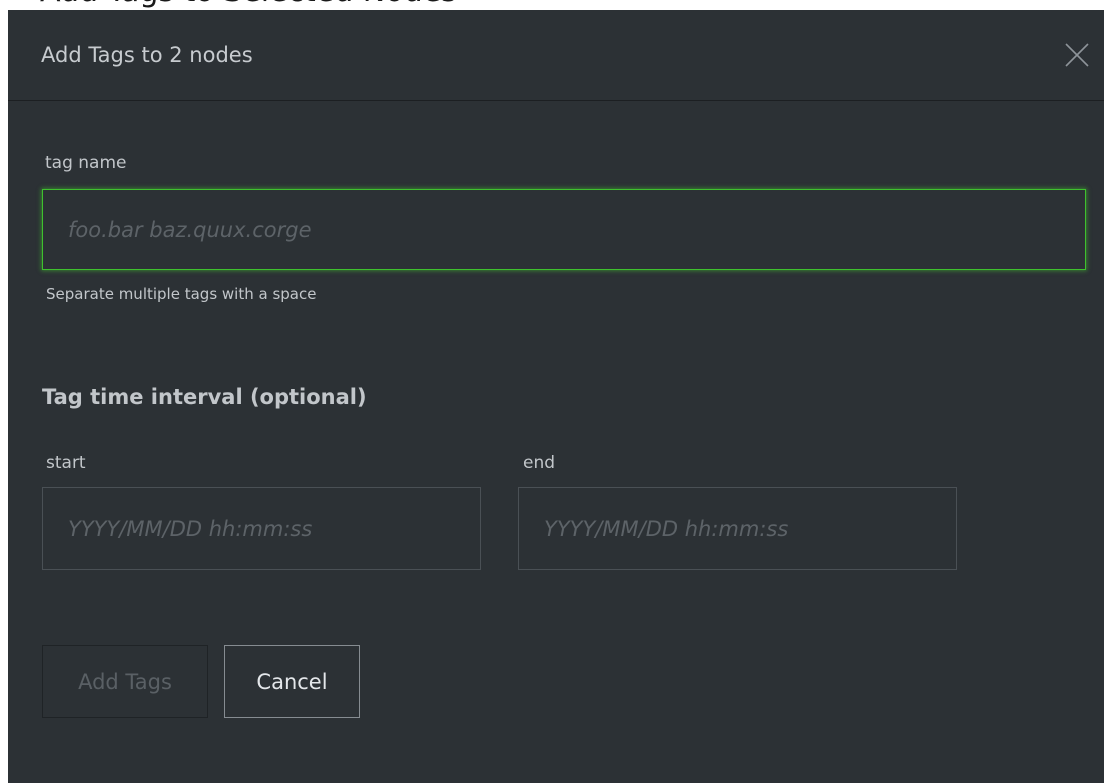 Image resolution: width=1104 pixels, height=783 pixels. Describe the element at coordinates (552, 5) in the screenshot. I see `background-page: Add Tags to Selected Nodes` at that location.